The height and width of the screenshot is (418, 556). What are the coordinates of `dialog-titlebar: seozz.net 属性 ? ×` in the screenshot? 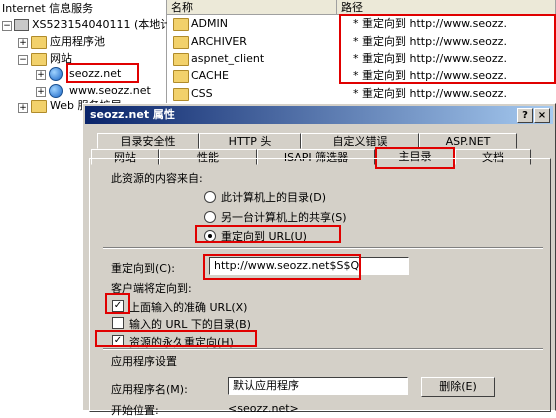 It's located at (319, 115).